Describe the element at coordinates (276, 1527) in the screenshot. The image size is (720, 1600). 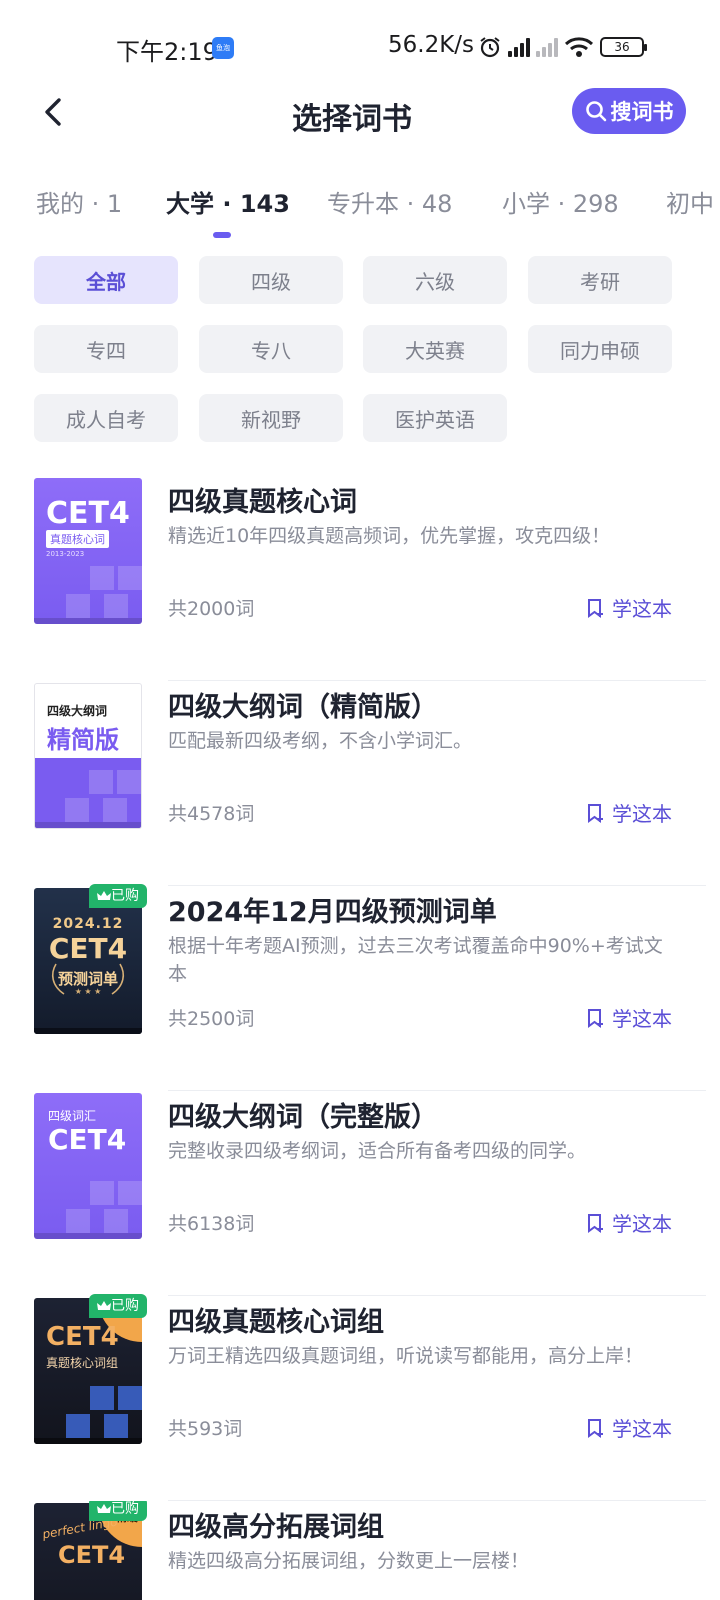
I see `book-title: 四级高分拓展词组` at that location.